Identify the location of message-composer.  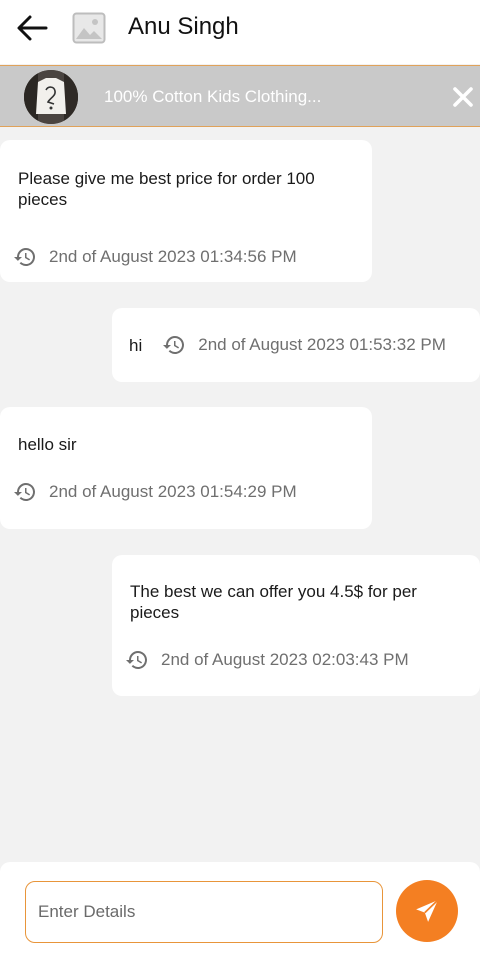
(240, 911).